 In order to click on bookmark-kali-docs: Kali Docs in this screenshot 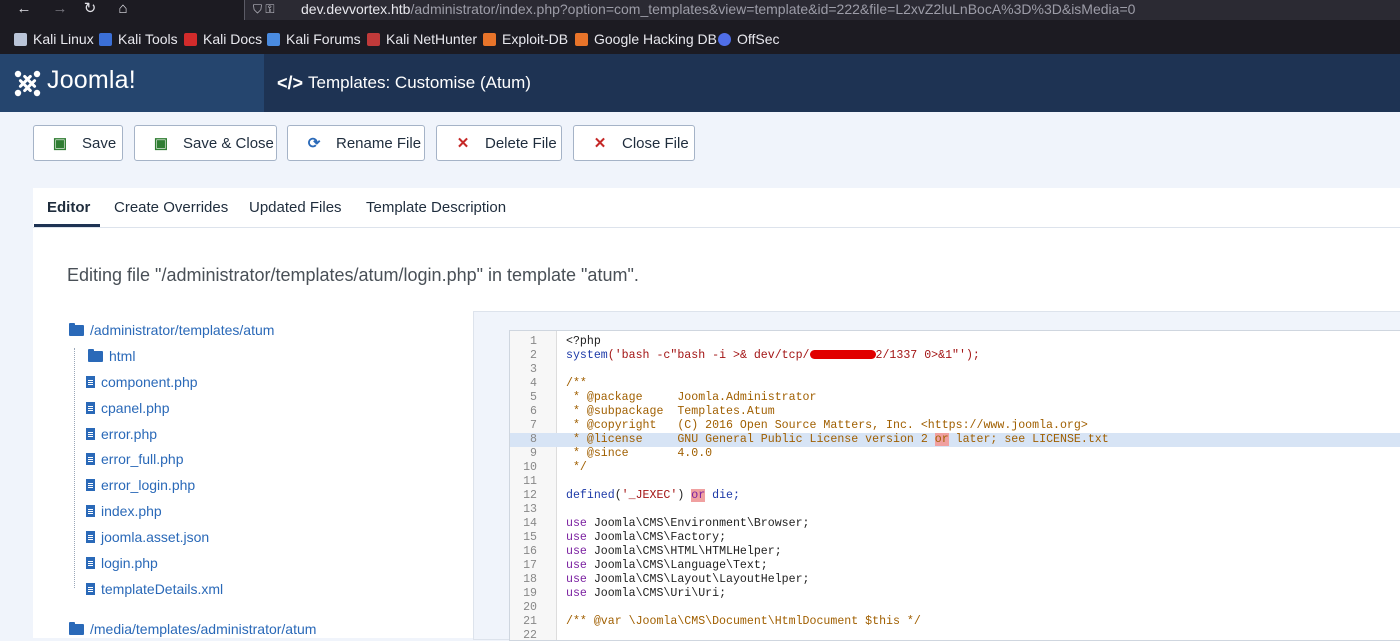, I will do `click(223, 39)`.